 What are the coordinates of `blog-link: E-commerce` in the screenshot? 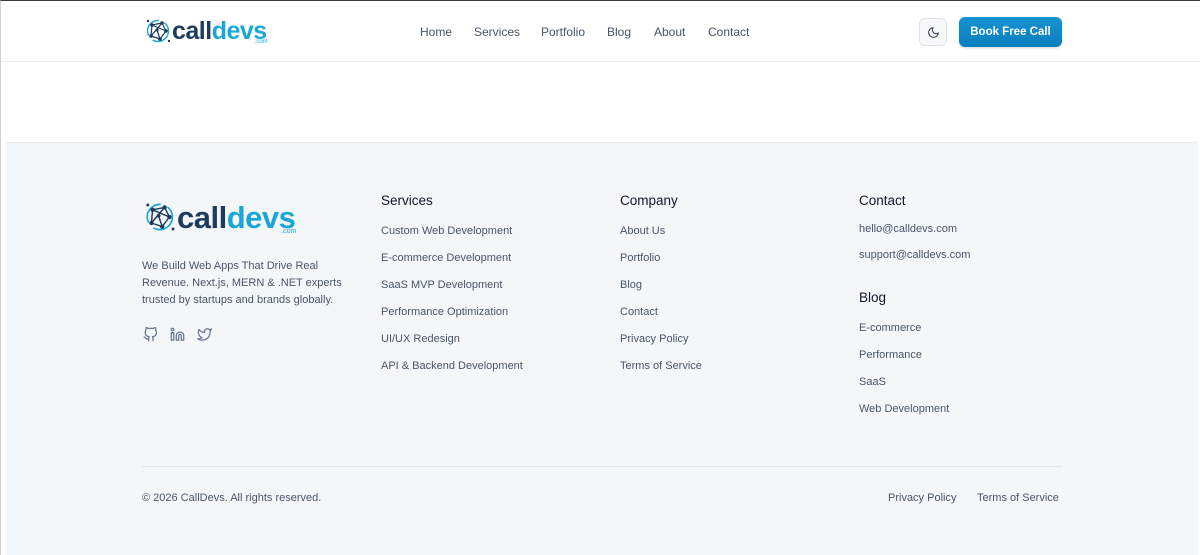 It's located at (890, 328).